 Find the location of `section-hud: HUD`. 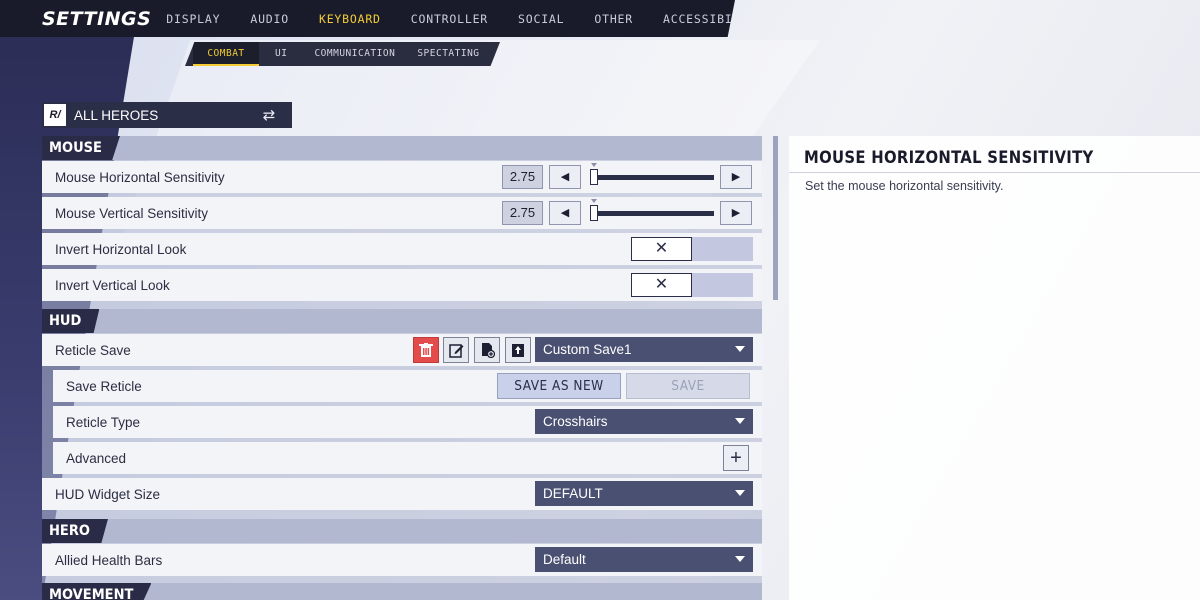

section-hud: HUD is located at coordinates (402, 321).